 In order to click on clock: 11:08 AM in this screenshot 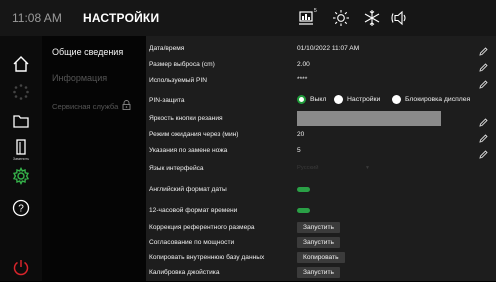, I will do `click(37, 18)`.